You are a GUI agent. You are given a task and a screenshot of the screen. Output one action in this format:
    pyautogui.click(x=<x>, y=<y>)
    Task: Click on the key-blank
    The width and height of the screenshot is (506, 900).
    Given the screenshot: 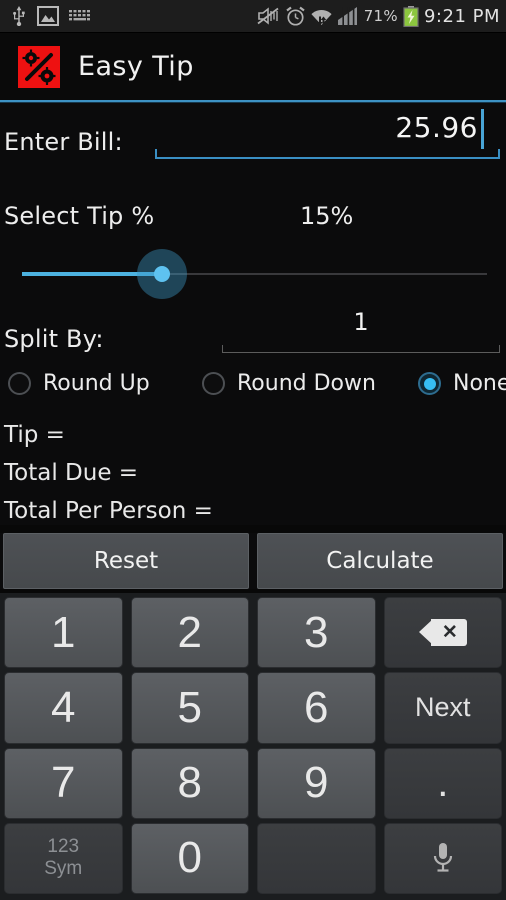 What is the action you would take?
    pyautogui.click(x=316, y=858)
    